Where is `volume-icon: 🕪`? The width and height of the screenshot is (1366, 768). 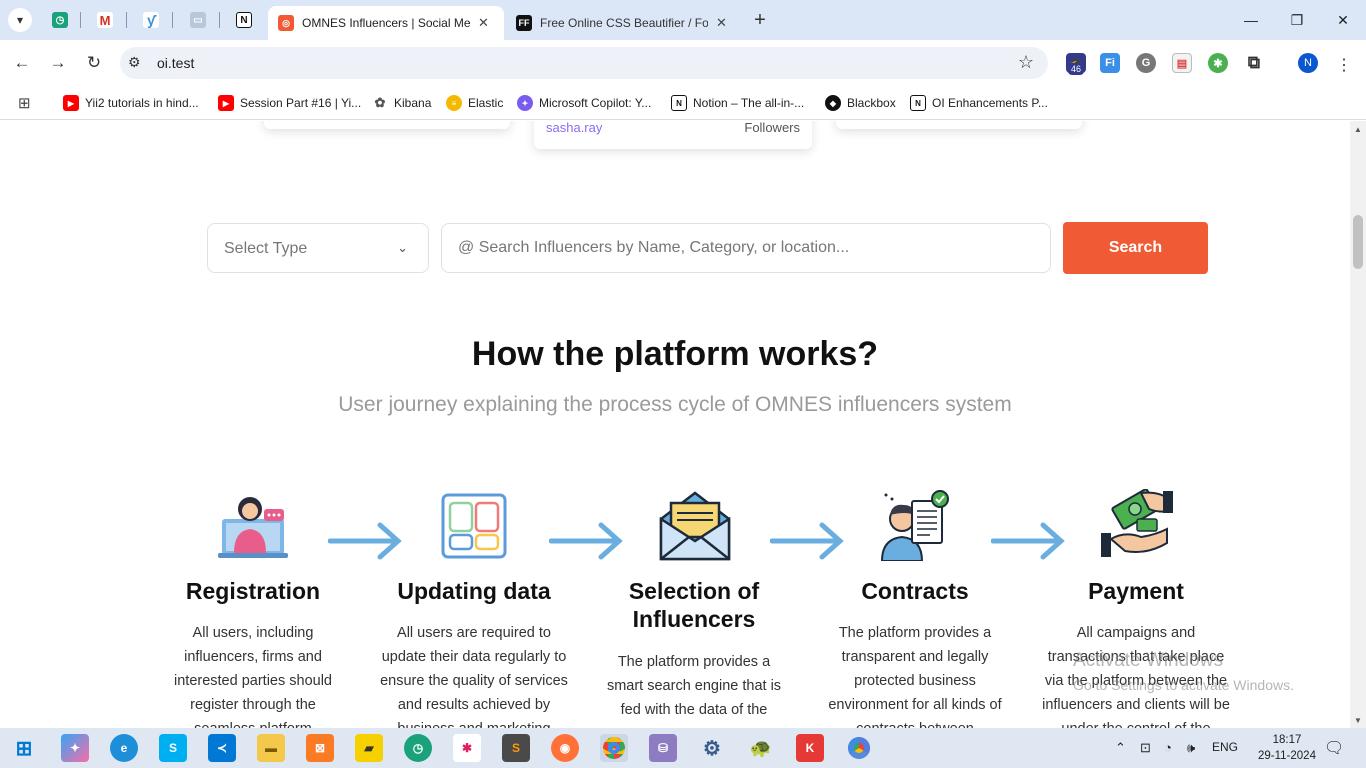
volume-icon: 🕪 is located at coordinates (1191, 748).